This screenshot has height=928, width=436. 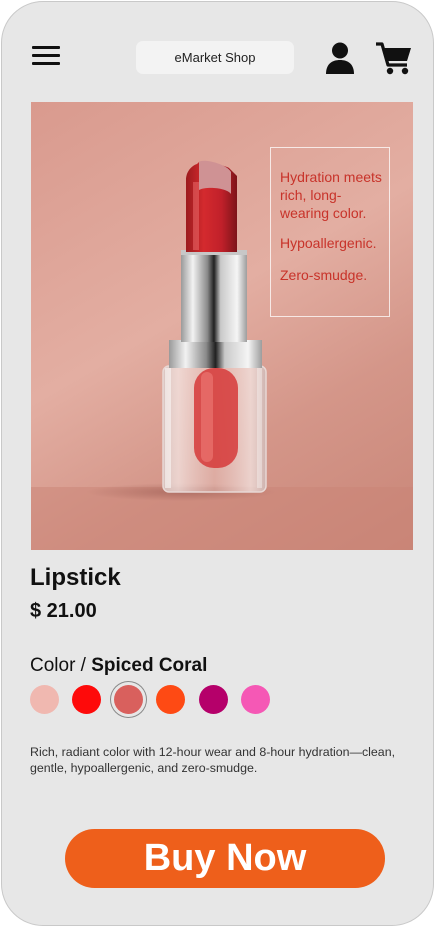 What do you see at coordinates (75, 577) in the screenshot?
I see `product-name: Lipstick` at bounding box center [75, 577].